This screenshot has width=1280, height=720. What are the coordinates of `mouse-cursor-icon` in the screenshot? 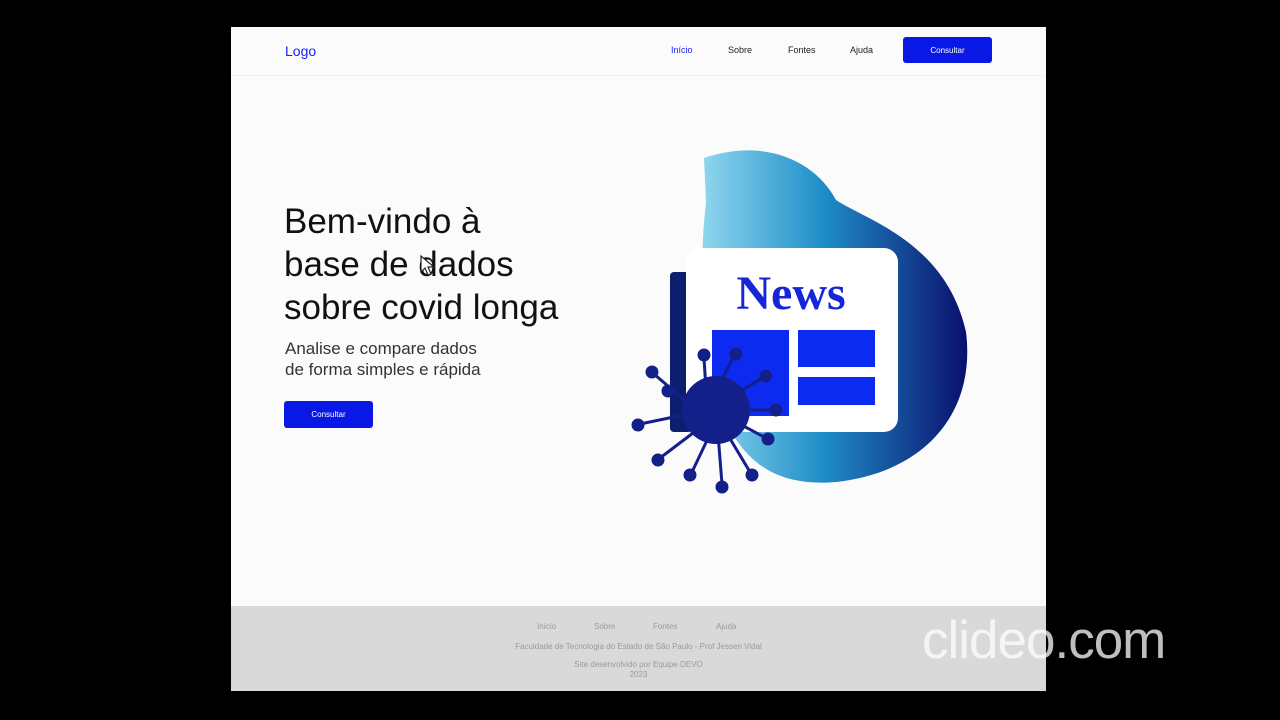 It's located at (428, 265).